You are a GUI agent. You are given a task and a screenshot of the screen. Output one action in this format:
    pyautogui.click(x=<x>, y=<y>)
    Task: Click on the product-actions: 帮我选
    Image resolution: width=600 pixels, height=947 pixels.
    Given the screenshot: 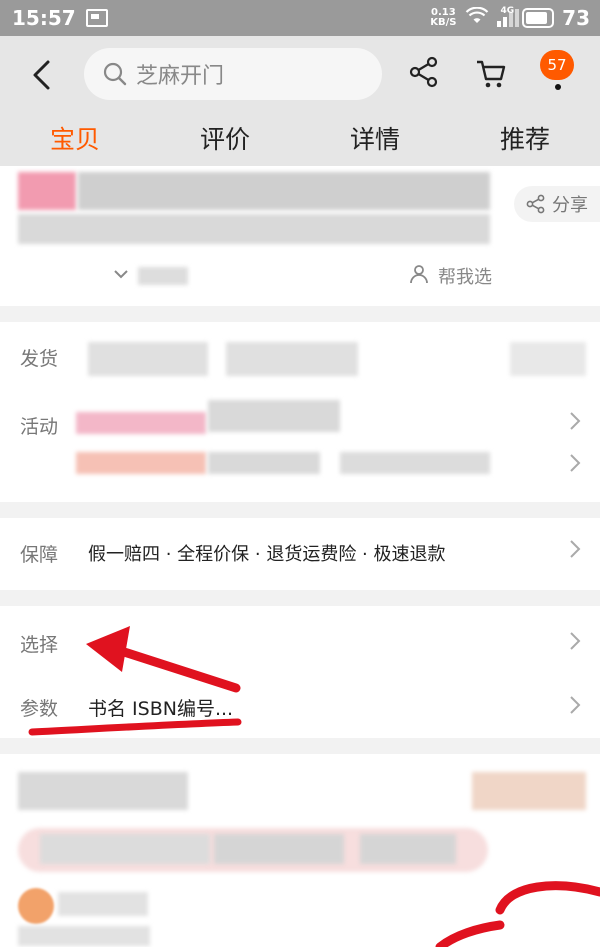 What is the action you would take?
    pyautogui.click(x=300, y=276)
    